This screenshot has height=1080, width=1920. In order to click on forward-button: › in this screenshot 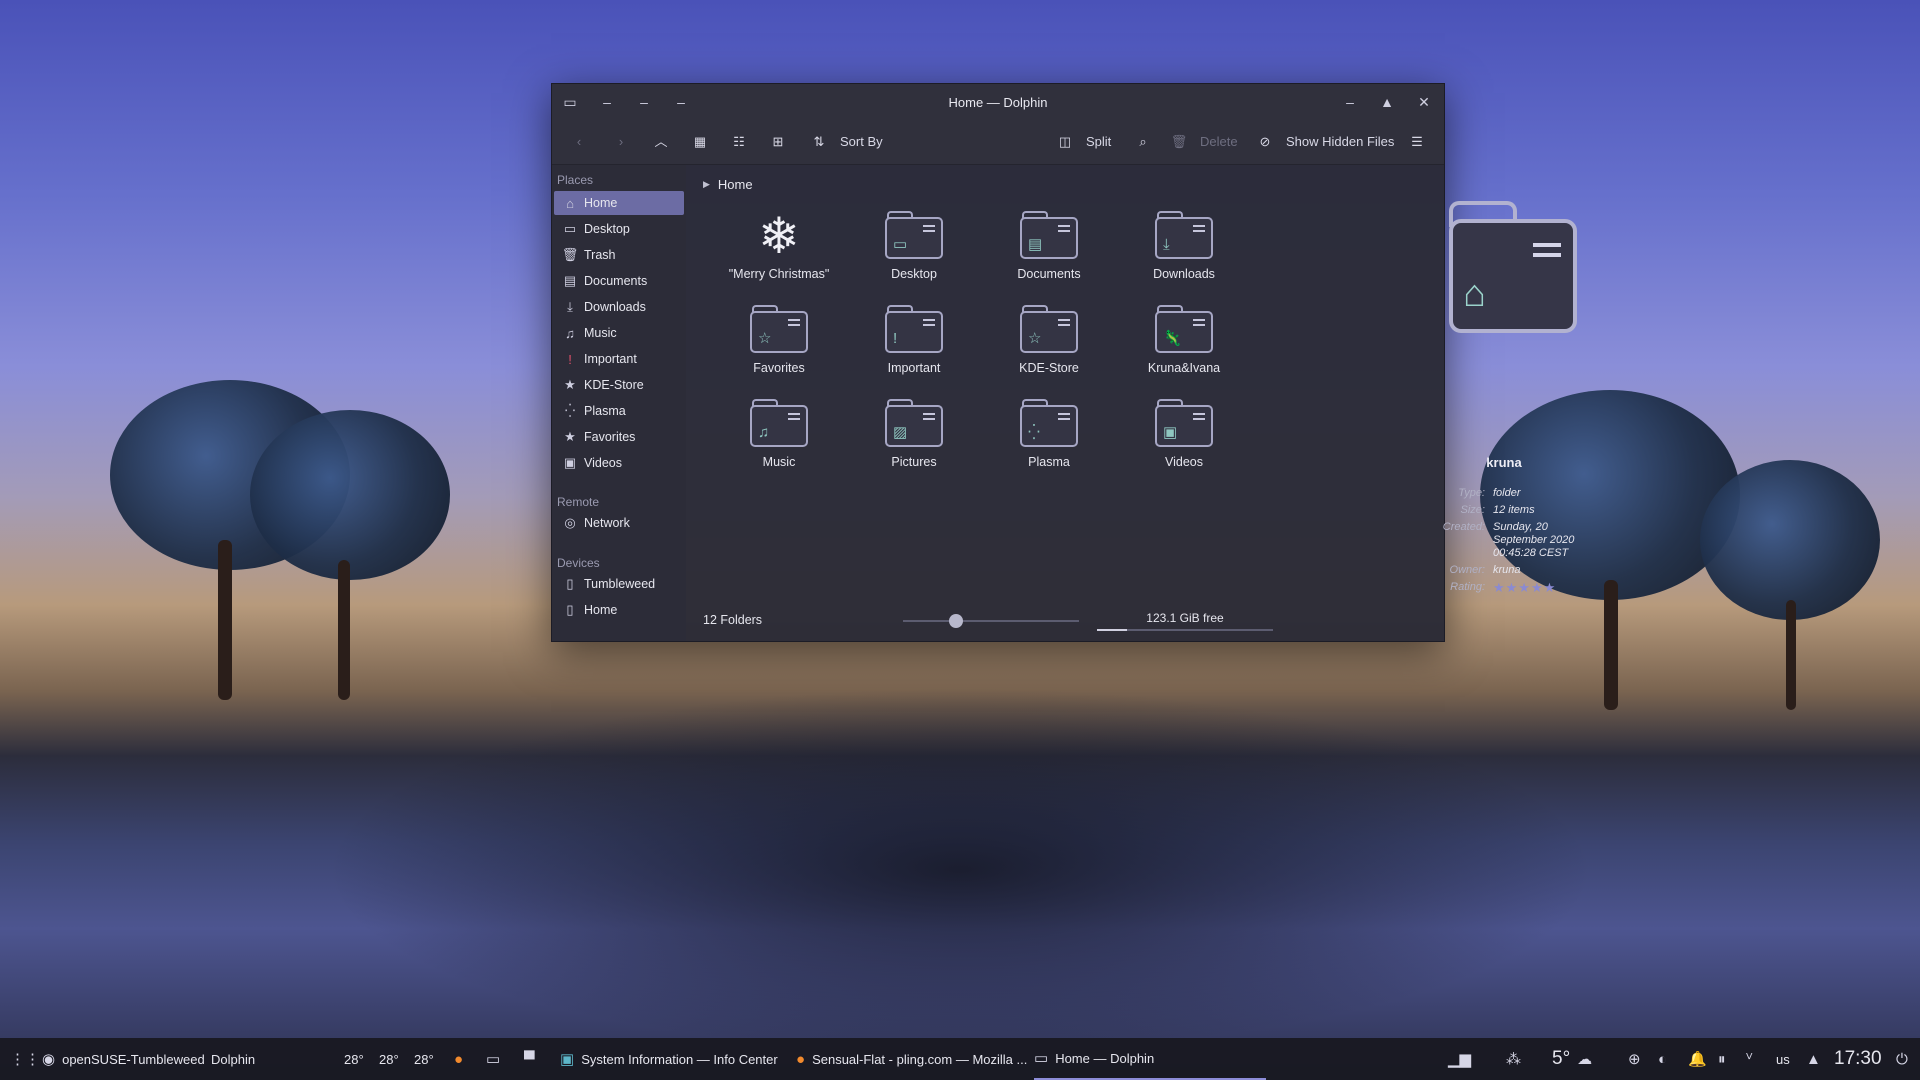, I will do `click(621, 142)`.